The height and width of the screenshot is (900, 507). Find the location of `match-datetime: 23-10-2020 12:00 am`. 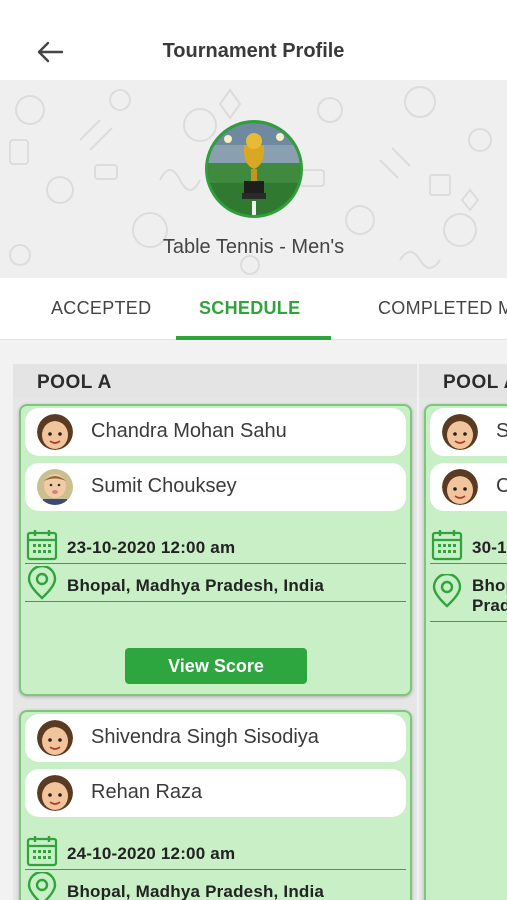

match-datetime: 23-10-2020 12:00 am is located at coordinates (215, 546).